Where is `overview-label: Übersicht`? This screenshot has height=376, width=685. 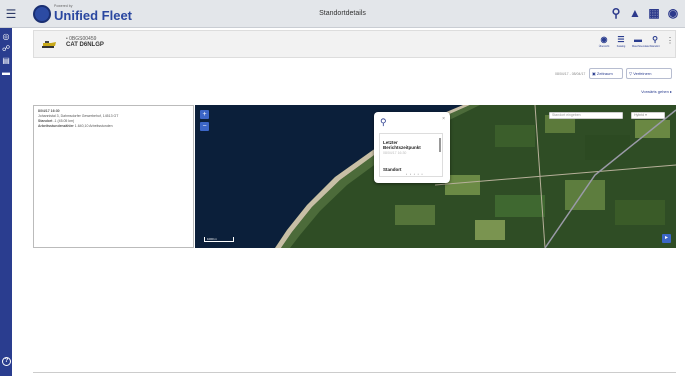
overview-label: Übersicht is located at coordinates (604, 46).